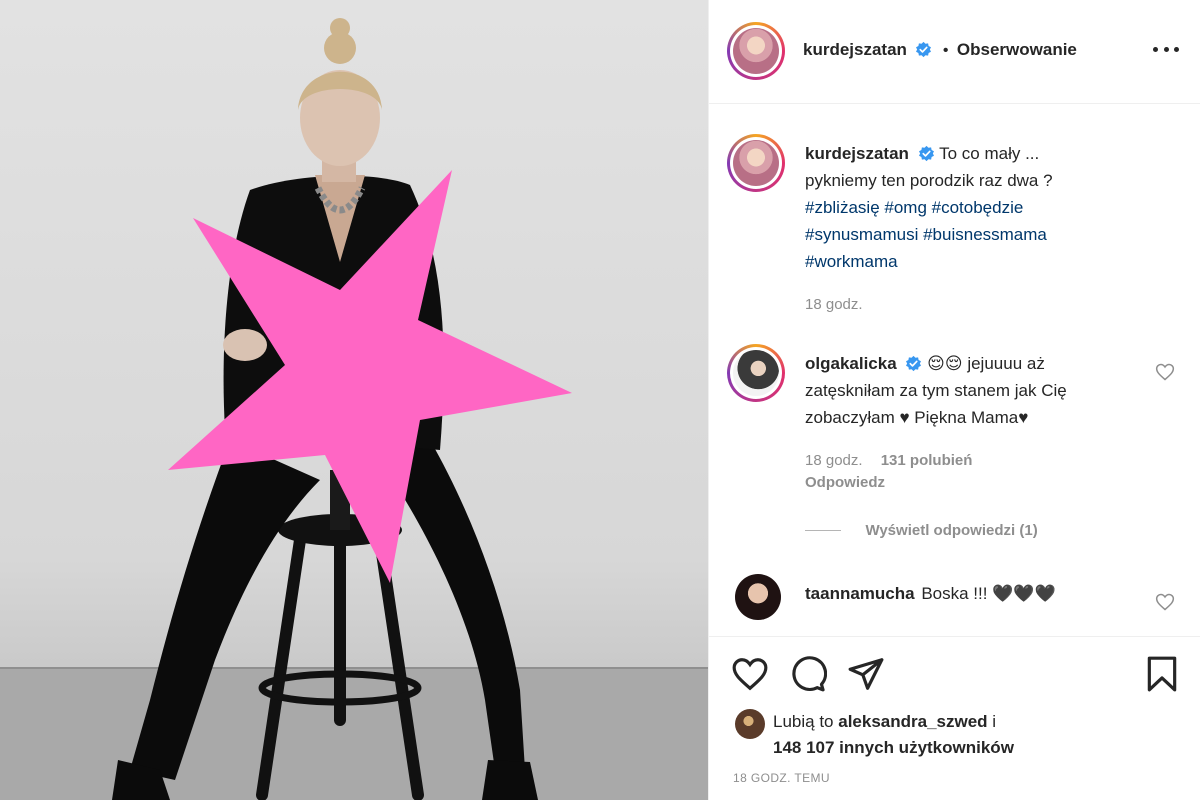  What do you see at coordinates (1017, 49) in the screenshot?
I see `follow-button: Obserwowanie` at bounding box center [1017, 49].